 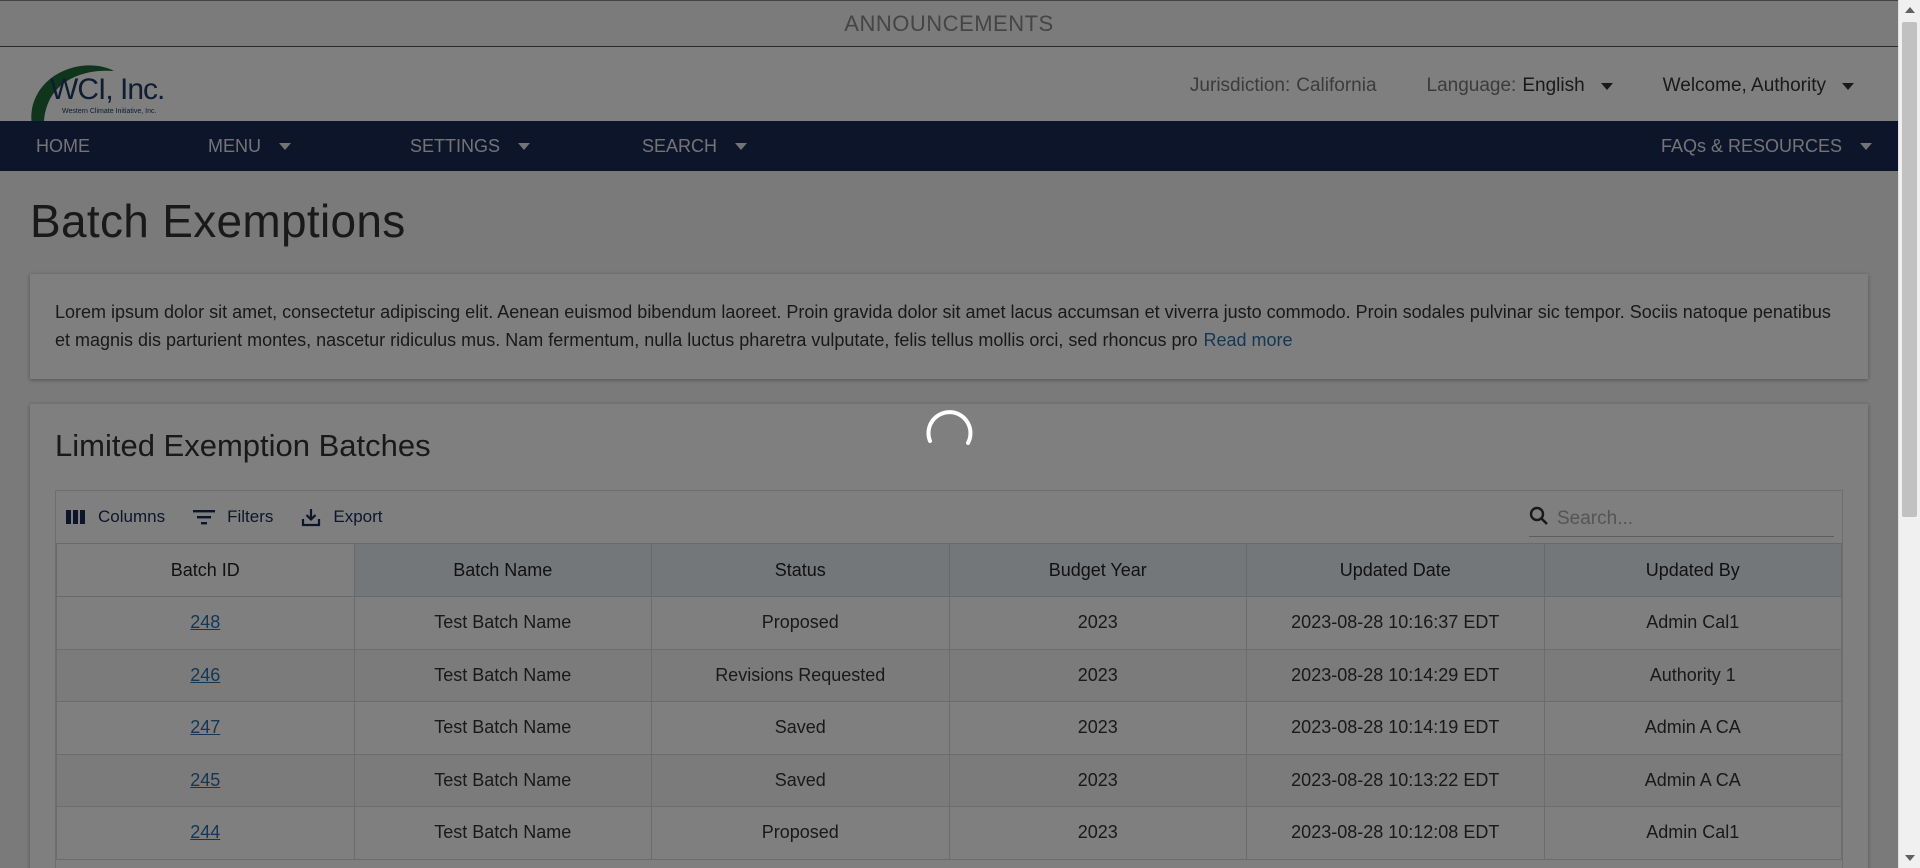 I want to click on loading-spinner-icon, so click(x=949, y=427).